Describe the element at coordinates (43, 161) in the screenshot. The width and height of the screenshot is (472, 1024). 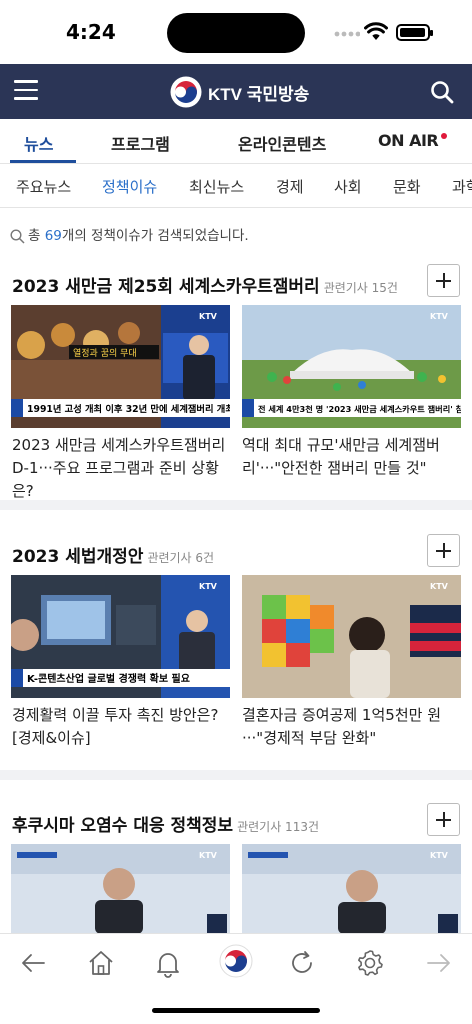
I see `active-tab-indicator` at that location.